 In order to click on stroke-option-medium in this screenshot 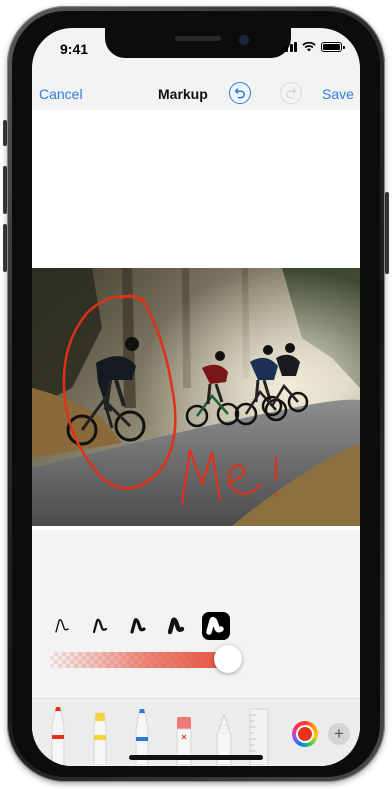, I will do `click(140, 626)`.